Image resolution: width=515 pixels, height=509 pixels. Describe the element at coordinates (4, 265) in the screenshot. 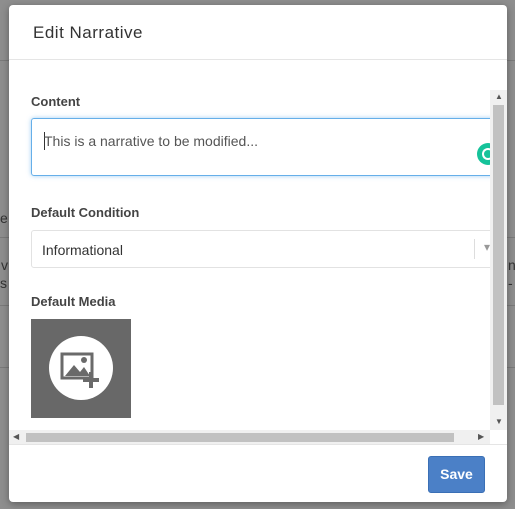

I see `background-text: v` at that location.